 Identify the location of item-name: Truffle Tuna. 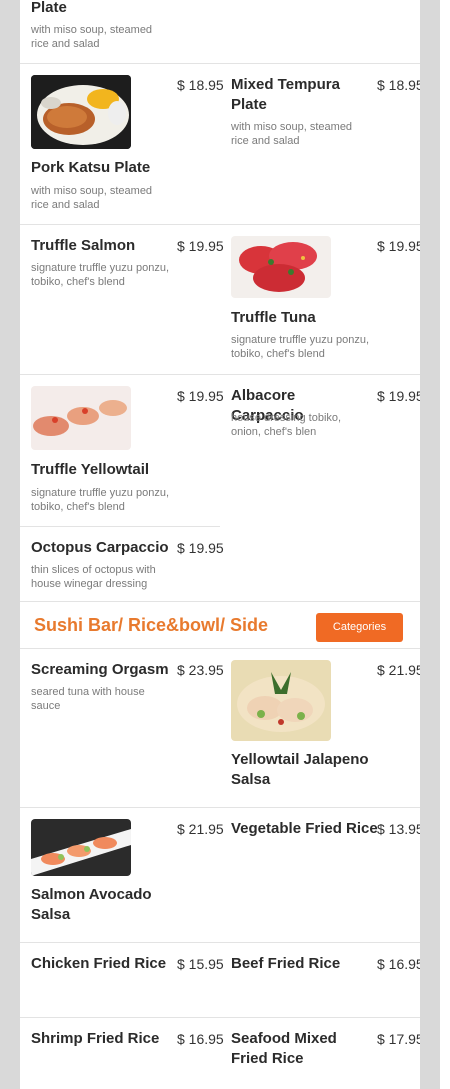
(273, 317).